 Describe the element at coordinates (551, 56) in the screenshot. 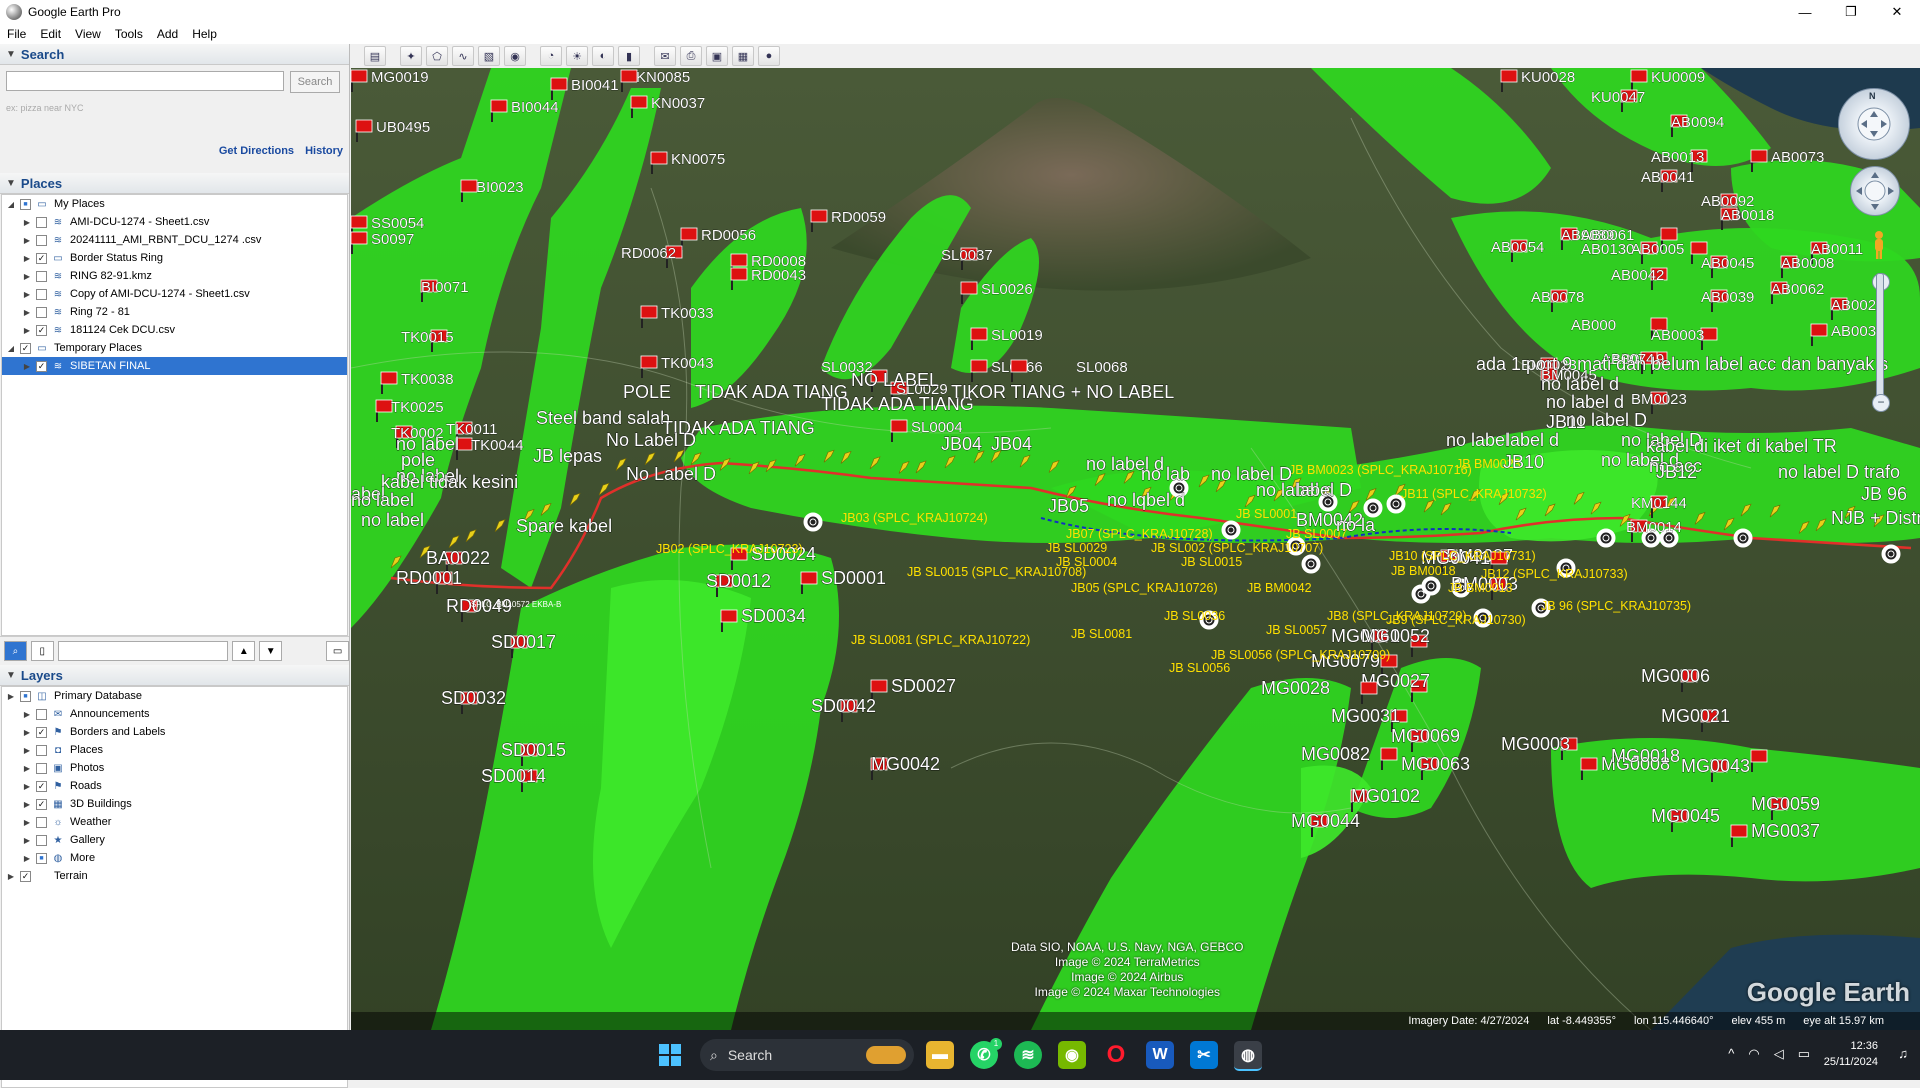

I see `historical-imagery-button: ◔` at that location.